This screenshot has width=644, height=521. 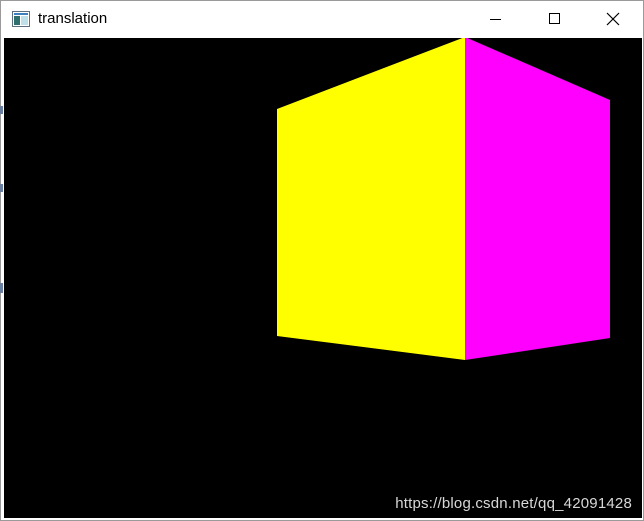 What do you see at coordinates (21, 19) in the screenshot?
I see `app-window-icon` at bounding box center [21, 19].